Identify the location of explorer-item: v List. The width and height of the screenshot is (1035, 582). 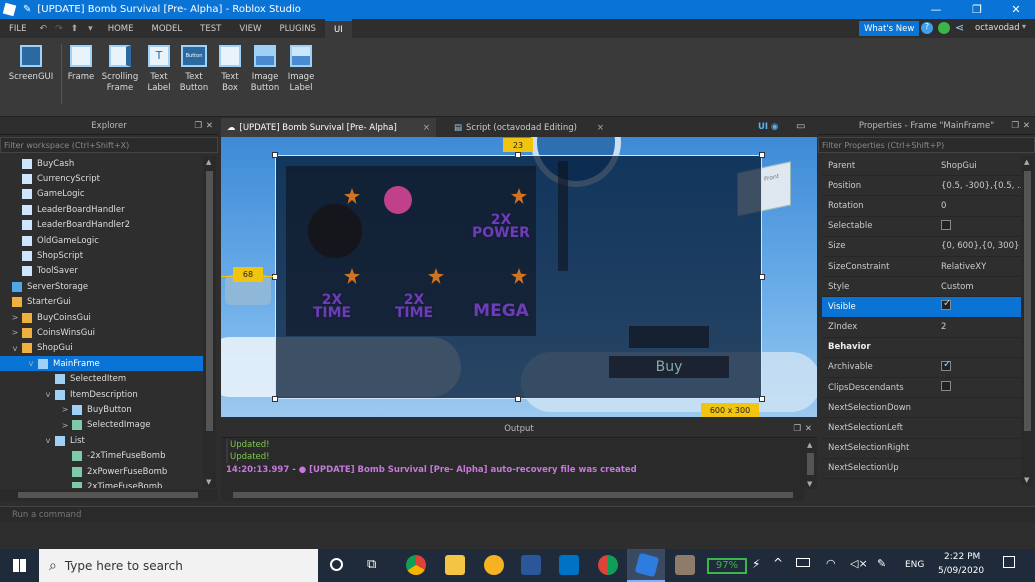
(101, 440).